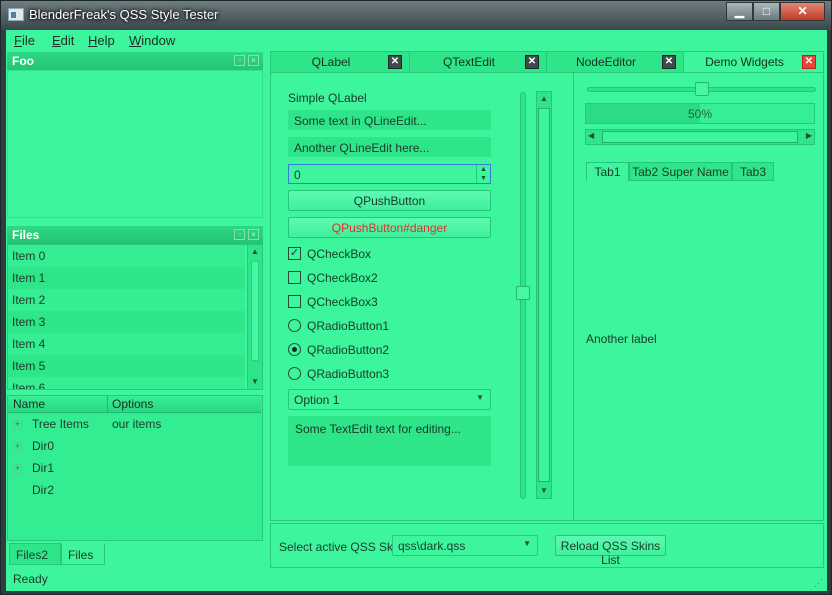 The height and width of the screenshot is (595, 832). What do you see at coordinates (340, 62) in the screenshot?
I see `tab-qlabel: QLabel ✕` at bounding box center [340, 62].